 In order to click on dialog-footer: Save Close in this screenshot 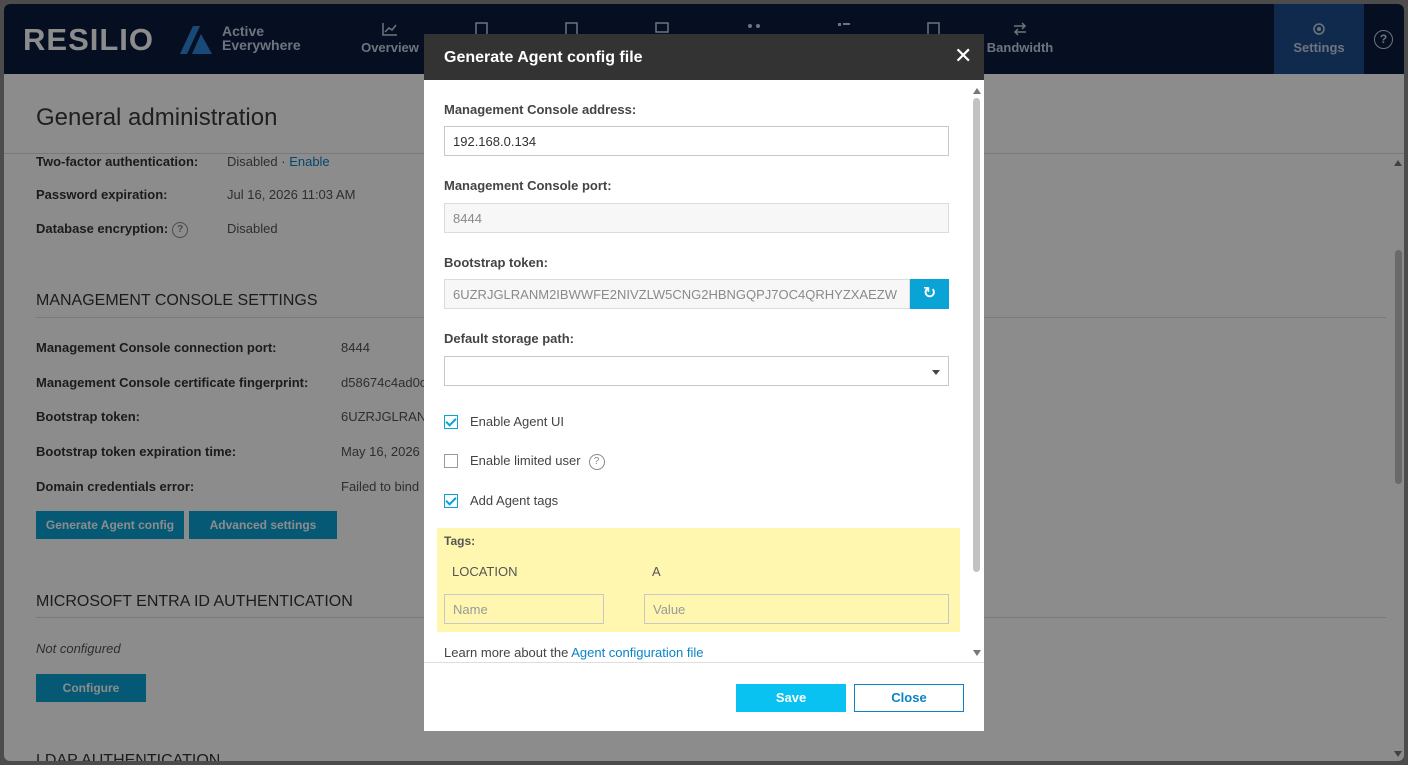, I will do `click(704, 696)`.